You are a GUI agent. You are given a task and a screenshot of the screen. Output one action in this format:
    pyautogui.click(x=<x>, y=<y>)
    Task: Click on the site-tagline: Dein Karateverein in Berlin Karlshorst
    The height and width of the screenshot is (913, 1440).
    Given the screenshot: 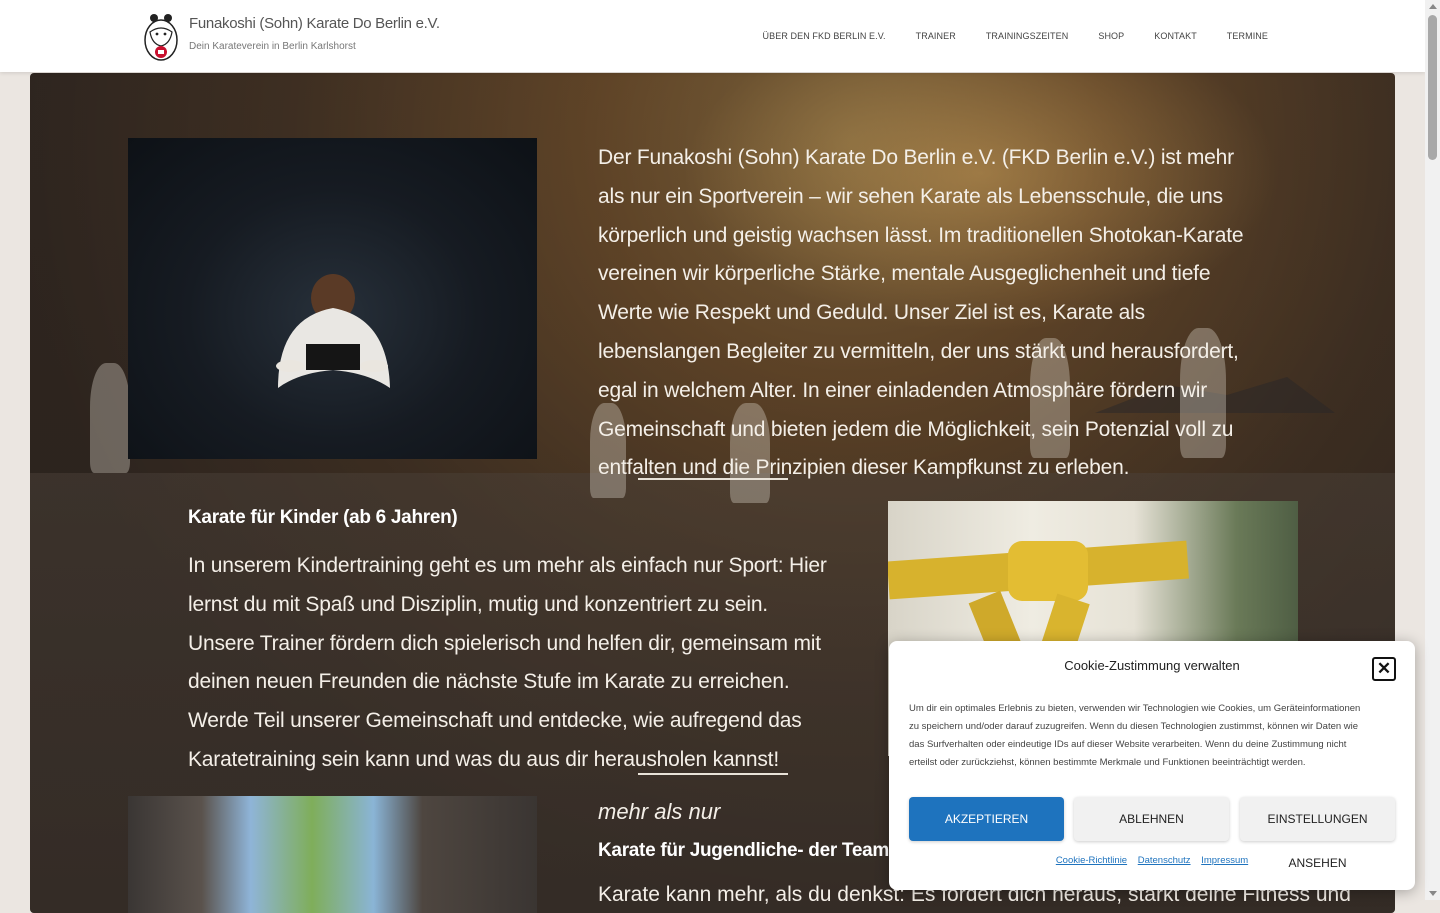 What is the action you would take?
    pyautogui.click(x=272, y=46)
    